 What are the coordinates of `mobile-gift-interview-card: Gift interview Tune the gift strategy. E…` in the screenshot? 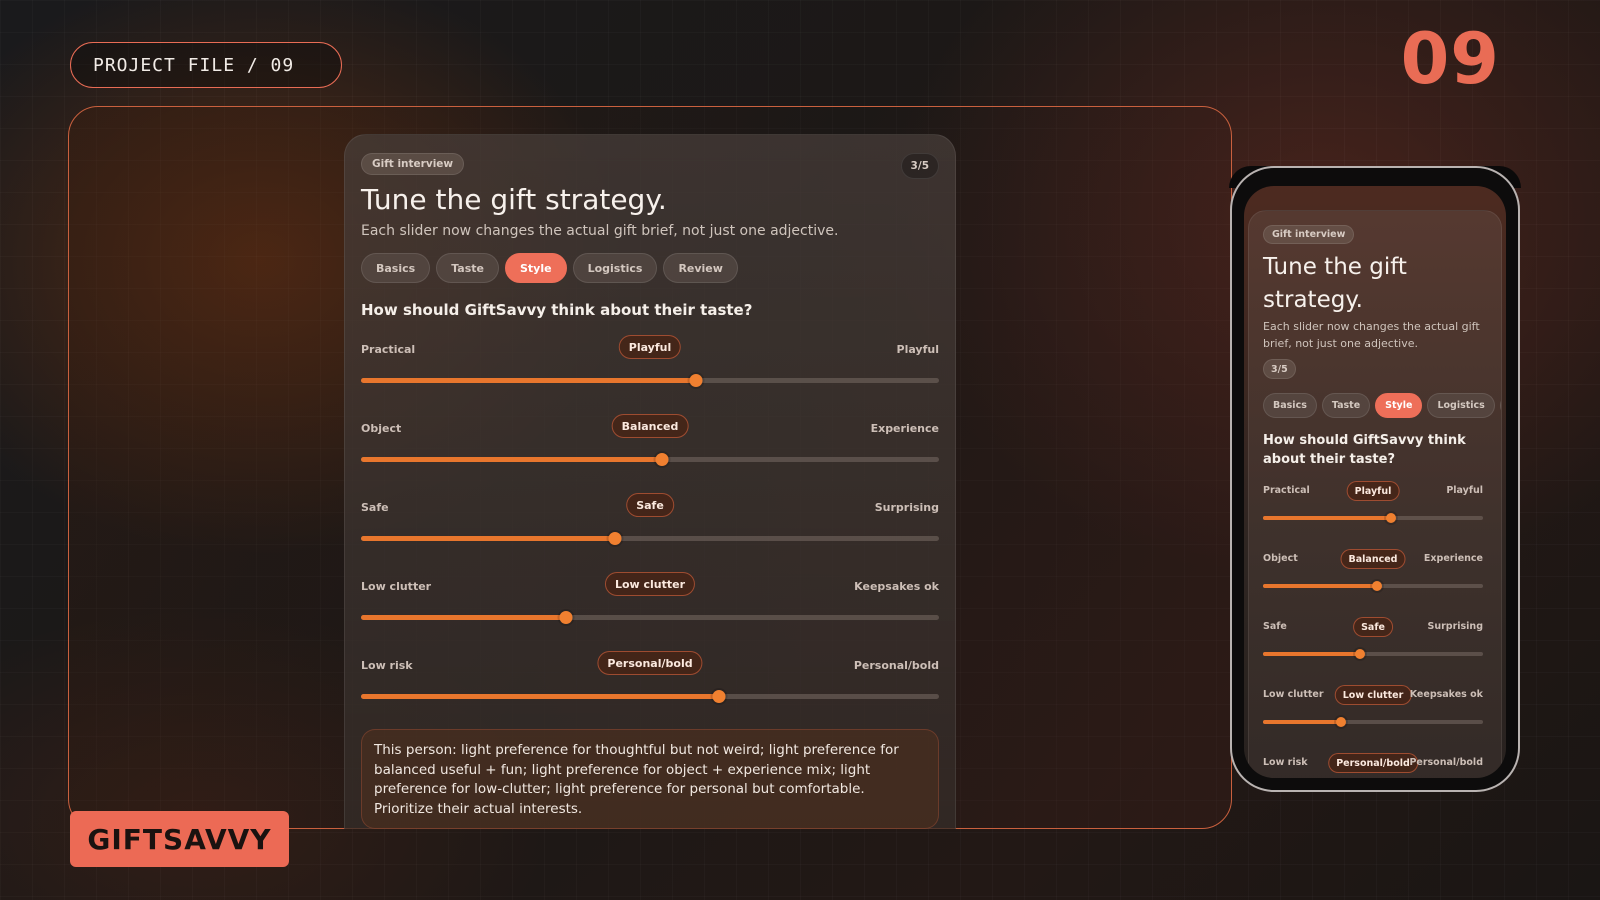 It's located at (1375, 494).